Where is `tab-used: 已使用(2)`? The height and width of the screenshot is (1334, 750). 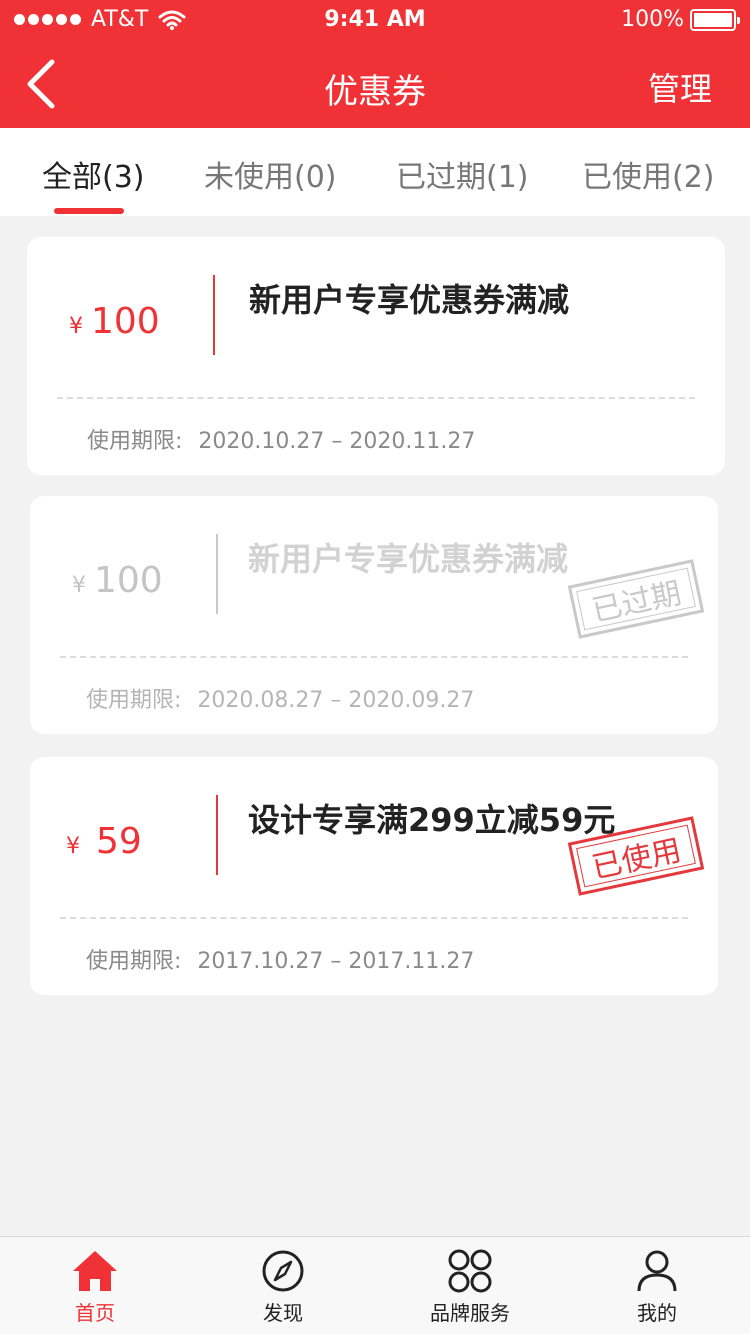 tab-used: 已使用(2) is located at coordinates (648, 174).